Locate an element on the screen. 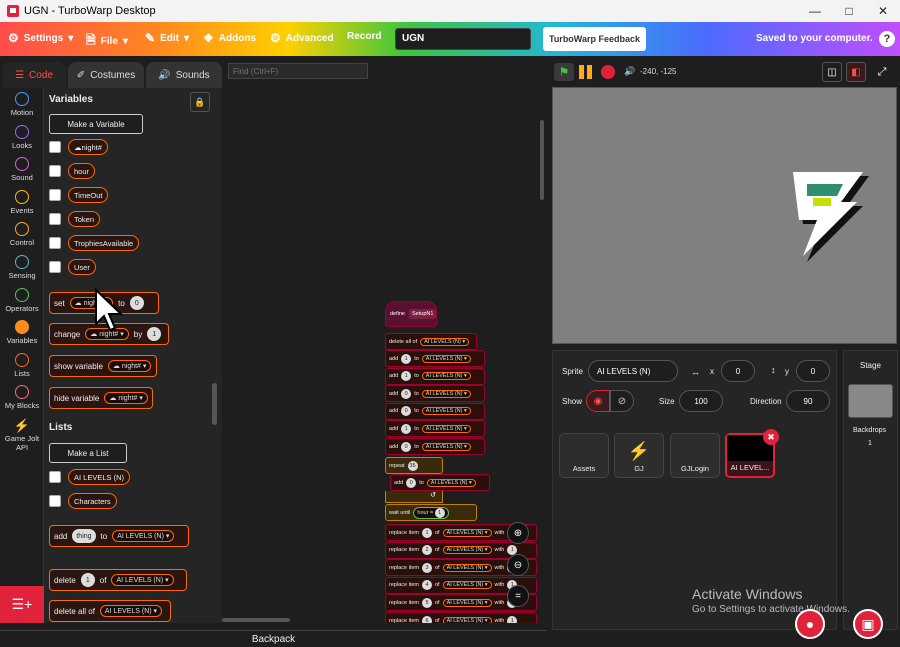  category-game-jolt-api: ⚡ Game Jolt API is located at coordinates (22, 435).